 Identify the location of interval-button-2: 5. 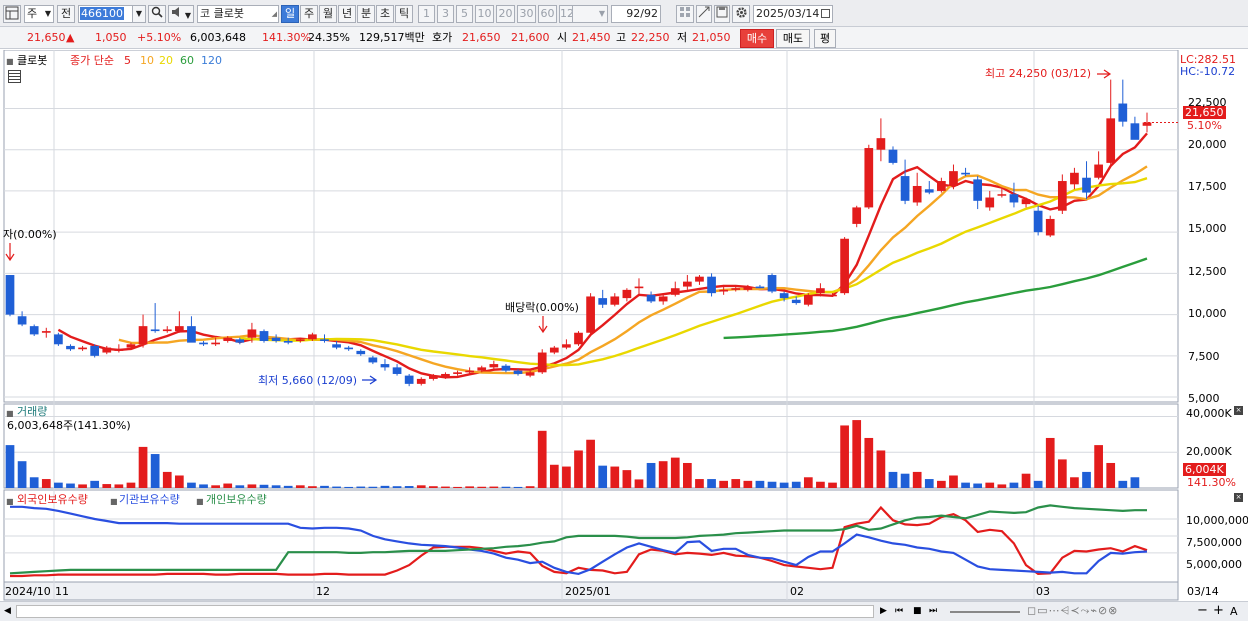
(464, 14).